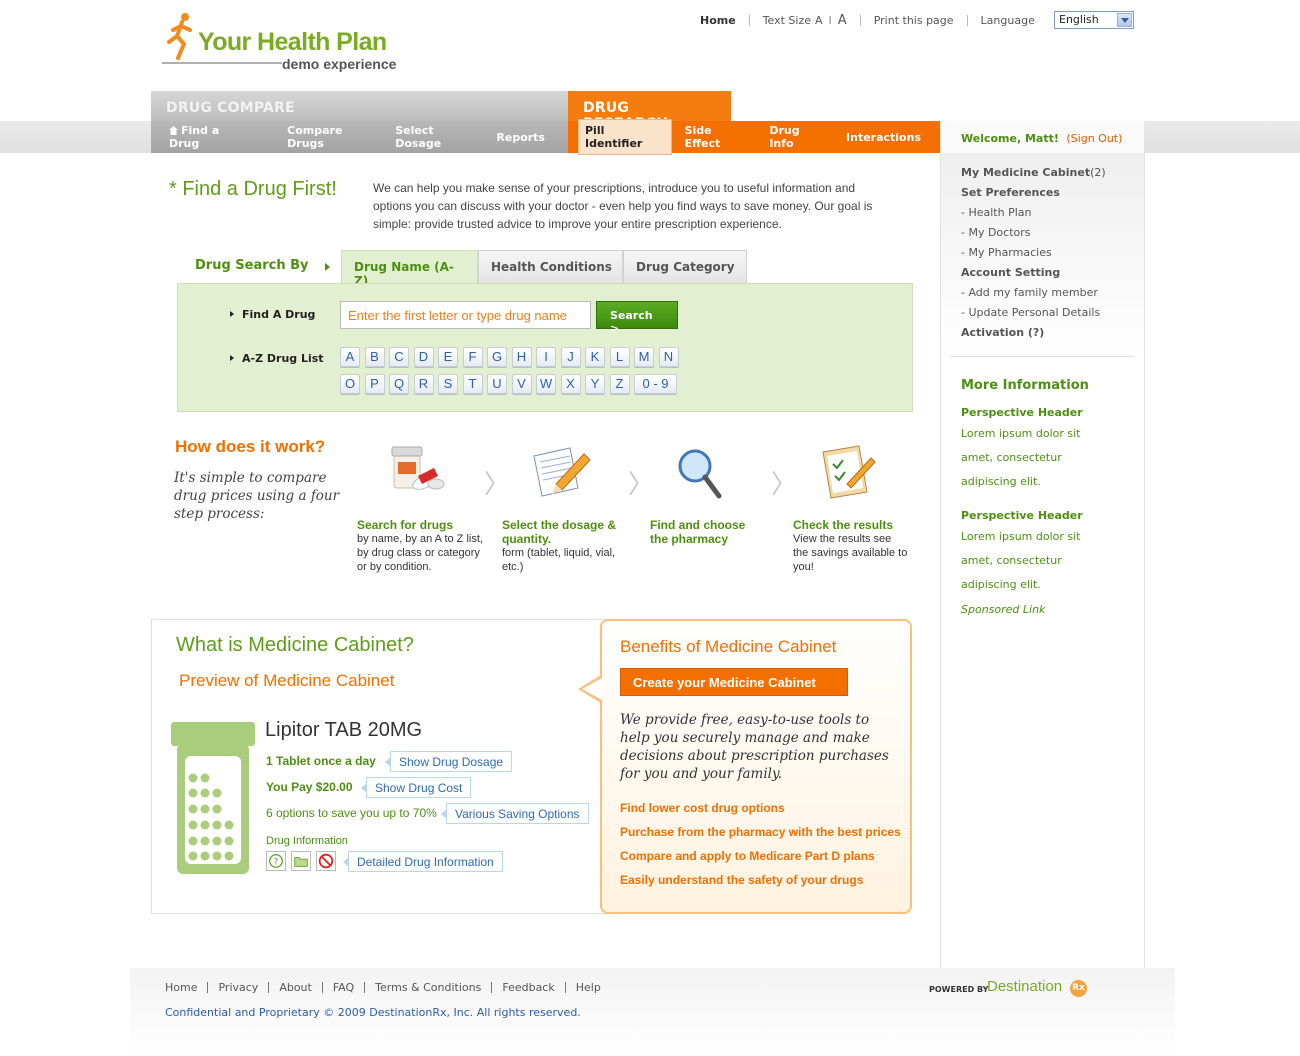 This screenshot has width=1300, height=1056. I want to click on sidebar-item-activation: Activation (?), so click(1051, 335).